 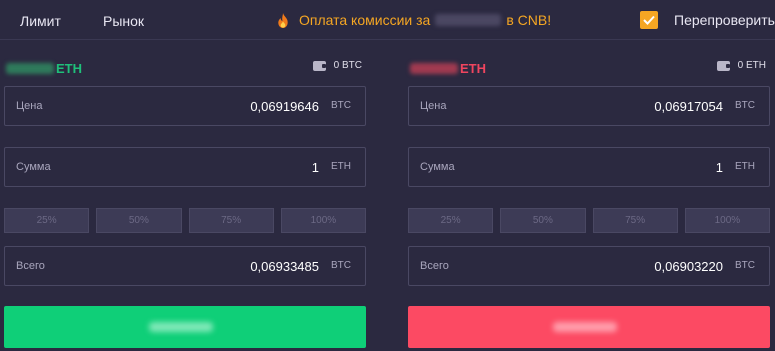 What do you see at coordinates (365, 20) in the screenshot?
I see `promo-text-prefix: Оплата комиссии за` at bounding box center [365, 20].